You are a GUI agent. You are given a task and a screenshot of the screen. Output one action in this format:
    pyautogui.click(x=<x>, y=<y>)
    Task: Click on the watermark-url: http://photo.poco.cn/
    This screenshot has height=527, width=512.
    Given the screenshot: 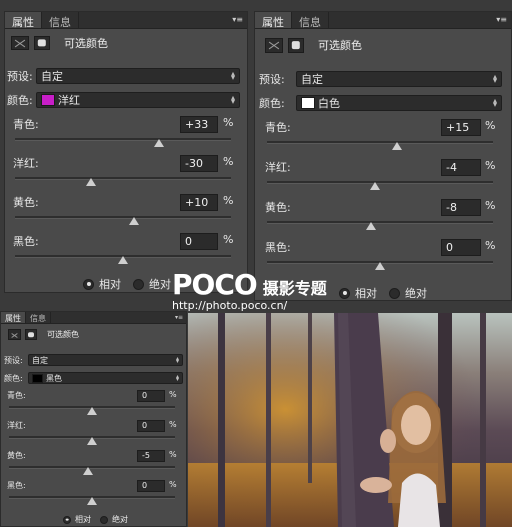 What is the action you would take?
    pyautogui.click(x=230, y=305)
    